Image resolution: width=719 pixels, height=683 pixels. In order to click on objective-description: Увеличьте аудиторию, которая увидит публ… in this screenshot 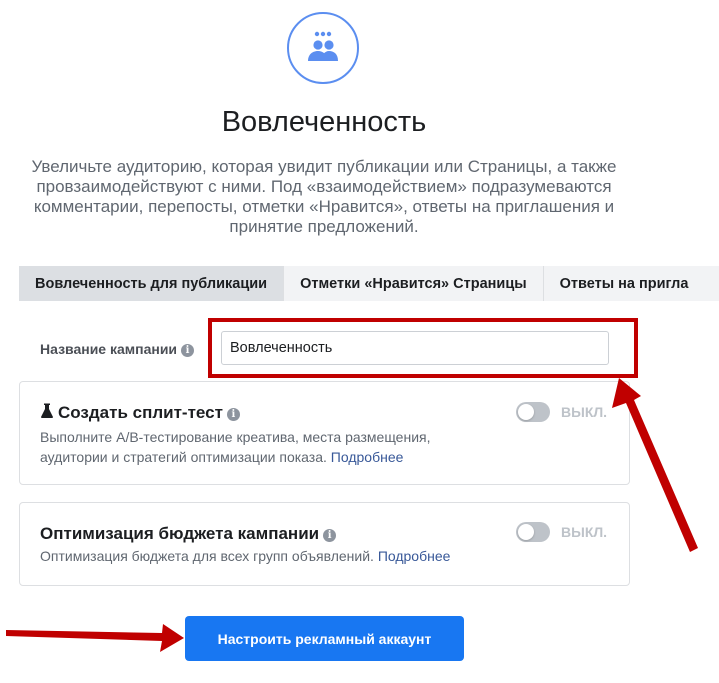, I will do `click(324, 196)`.